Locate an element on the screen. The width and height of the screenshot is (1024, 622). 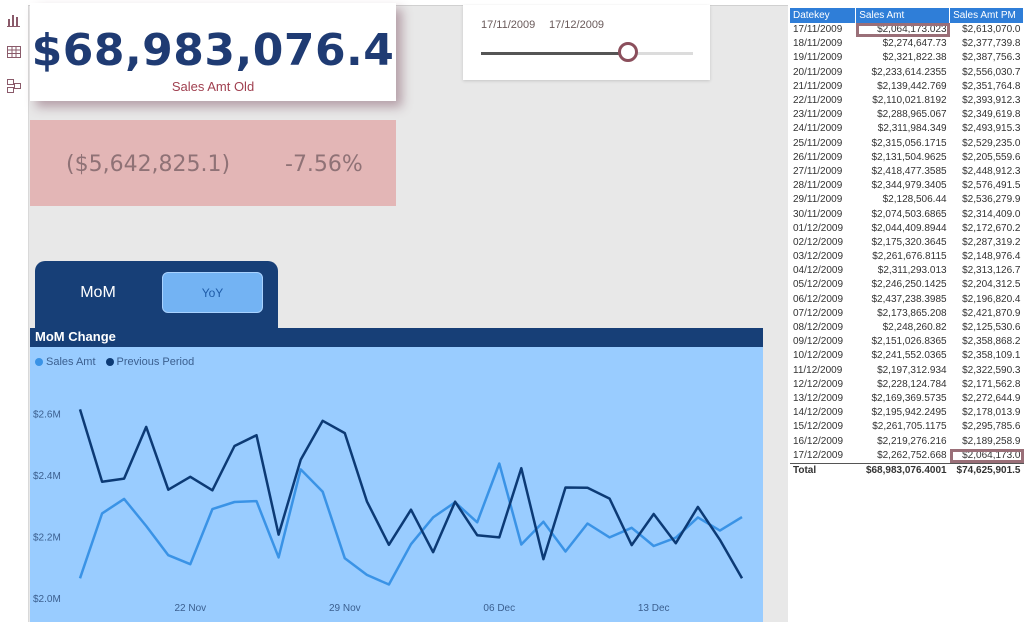
chart-title: MoM Change is located at coordinates (75, 336).